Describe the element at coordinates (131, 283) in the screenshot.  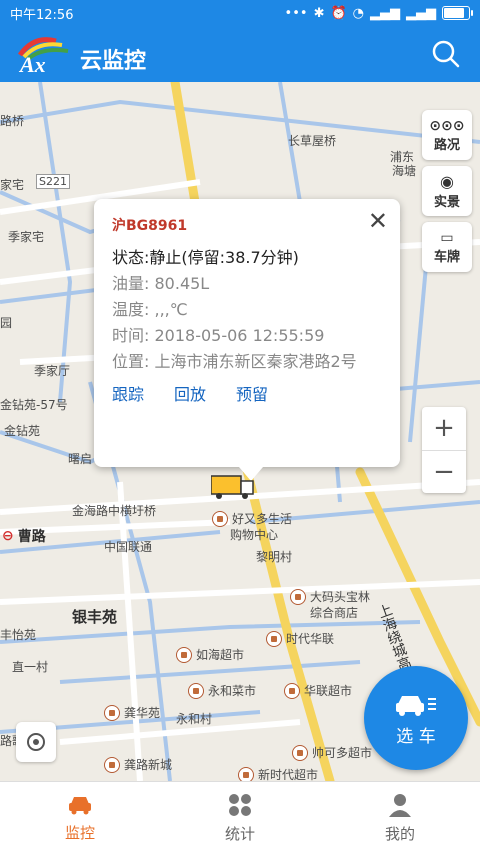
I see `oil-label: 油量:` at that location.